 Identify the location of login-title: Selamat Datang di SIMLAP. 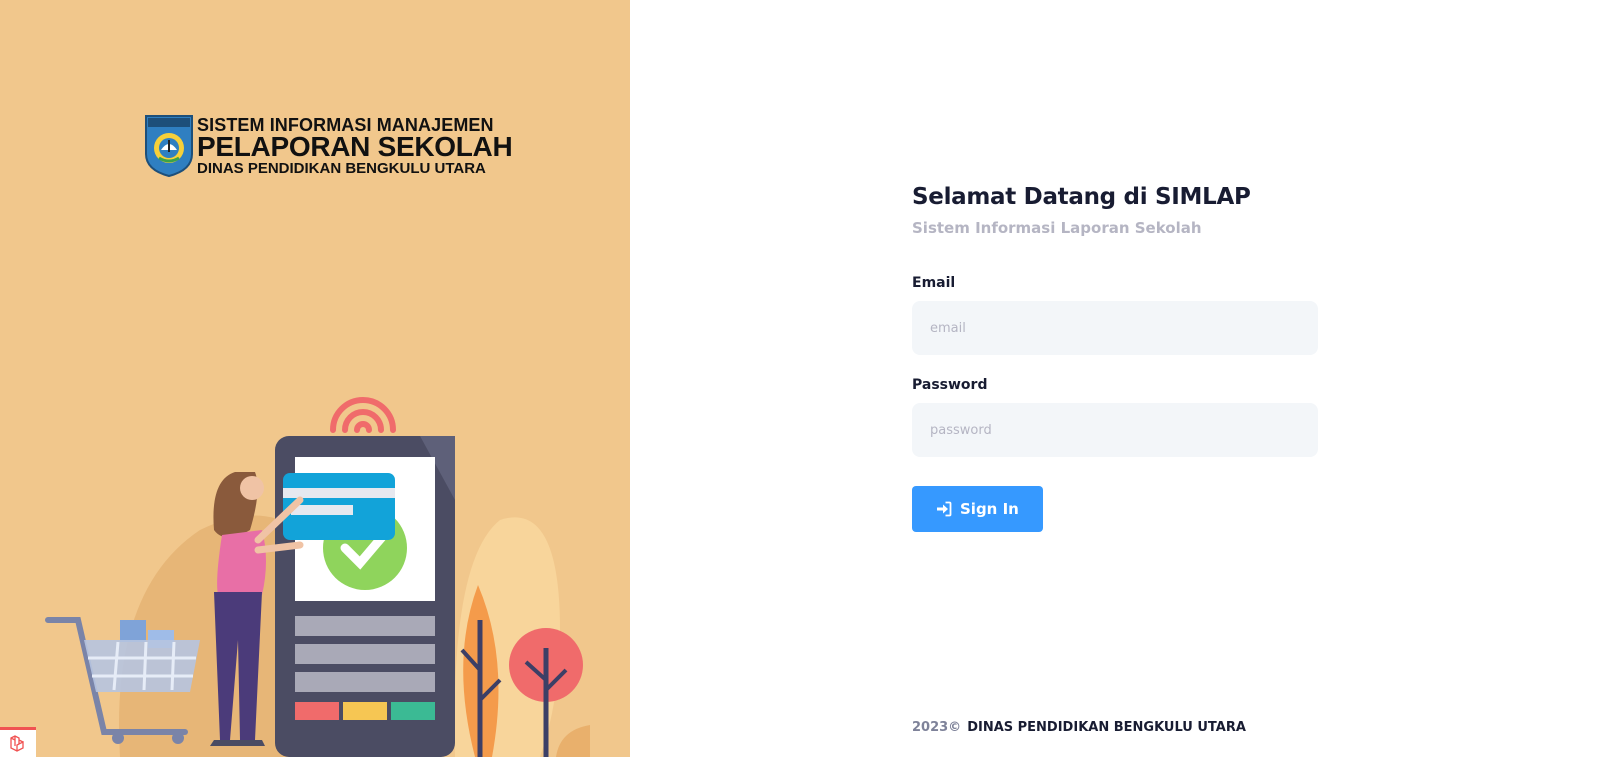
(1081, 197).